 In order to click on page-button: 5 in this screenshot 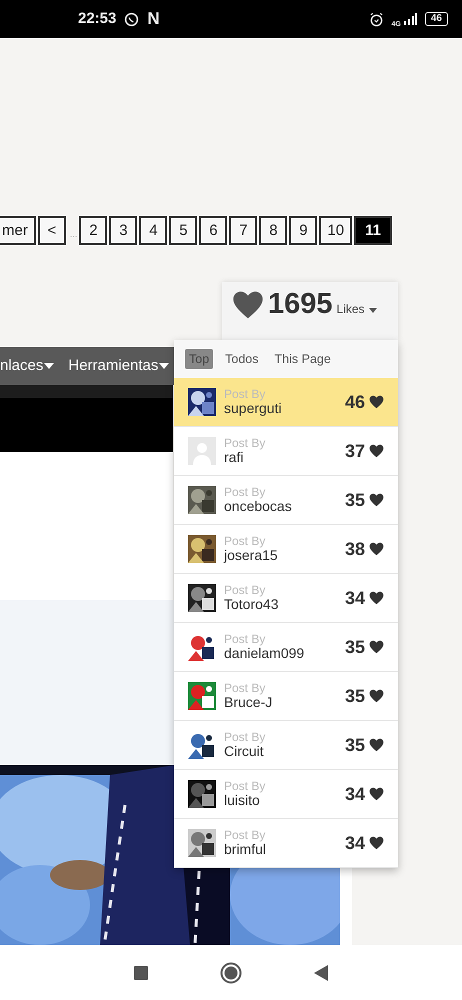, I will do `click(183, 230)`.